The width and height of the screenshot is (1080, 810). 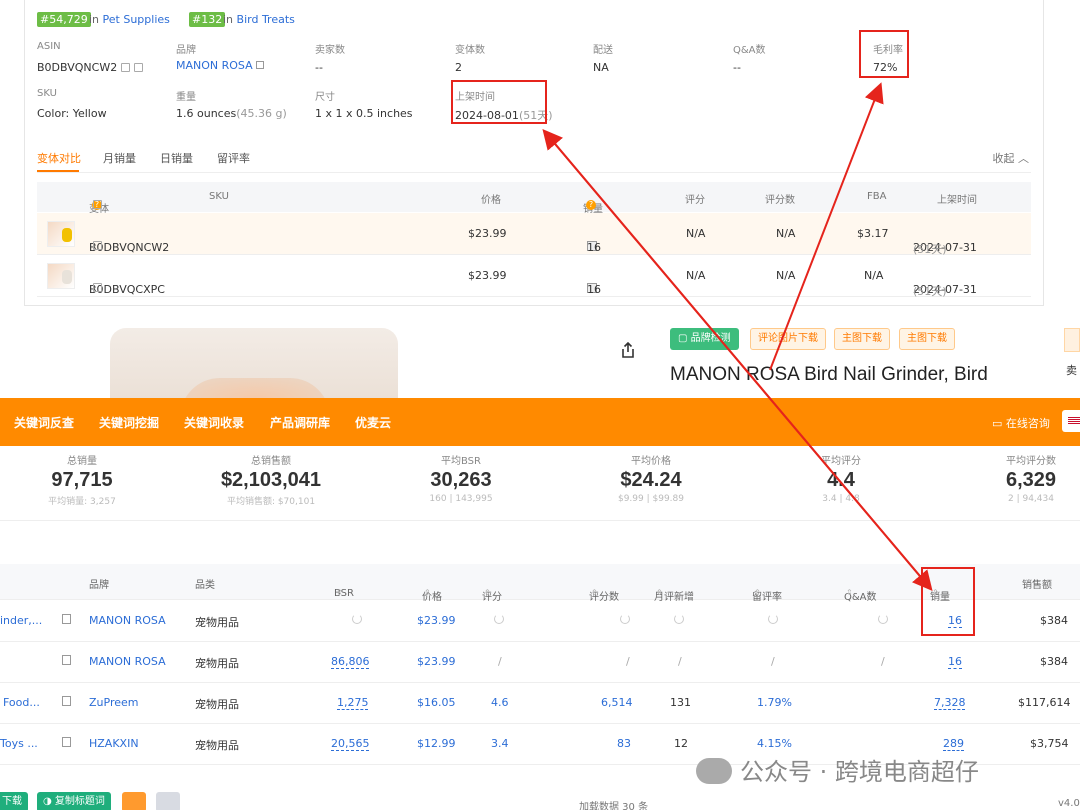 What do you see at coordinates (826, 226) in the screenshot?
I see `arrow-to-margin` at bounding box center [826, 226].